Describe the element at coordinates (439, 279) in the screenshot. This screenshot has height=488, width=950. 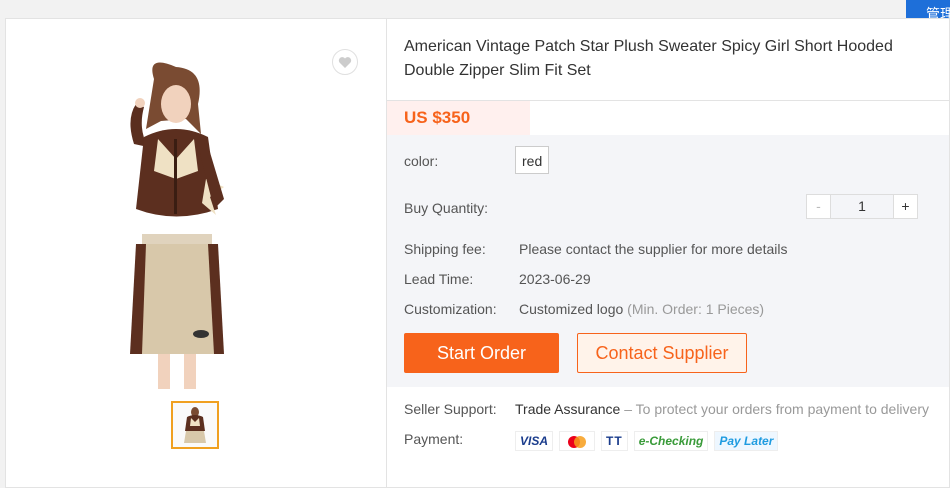
I see `lead-time-label: Lead Time:` at that location.